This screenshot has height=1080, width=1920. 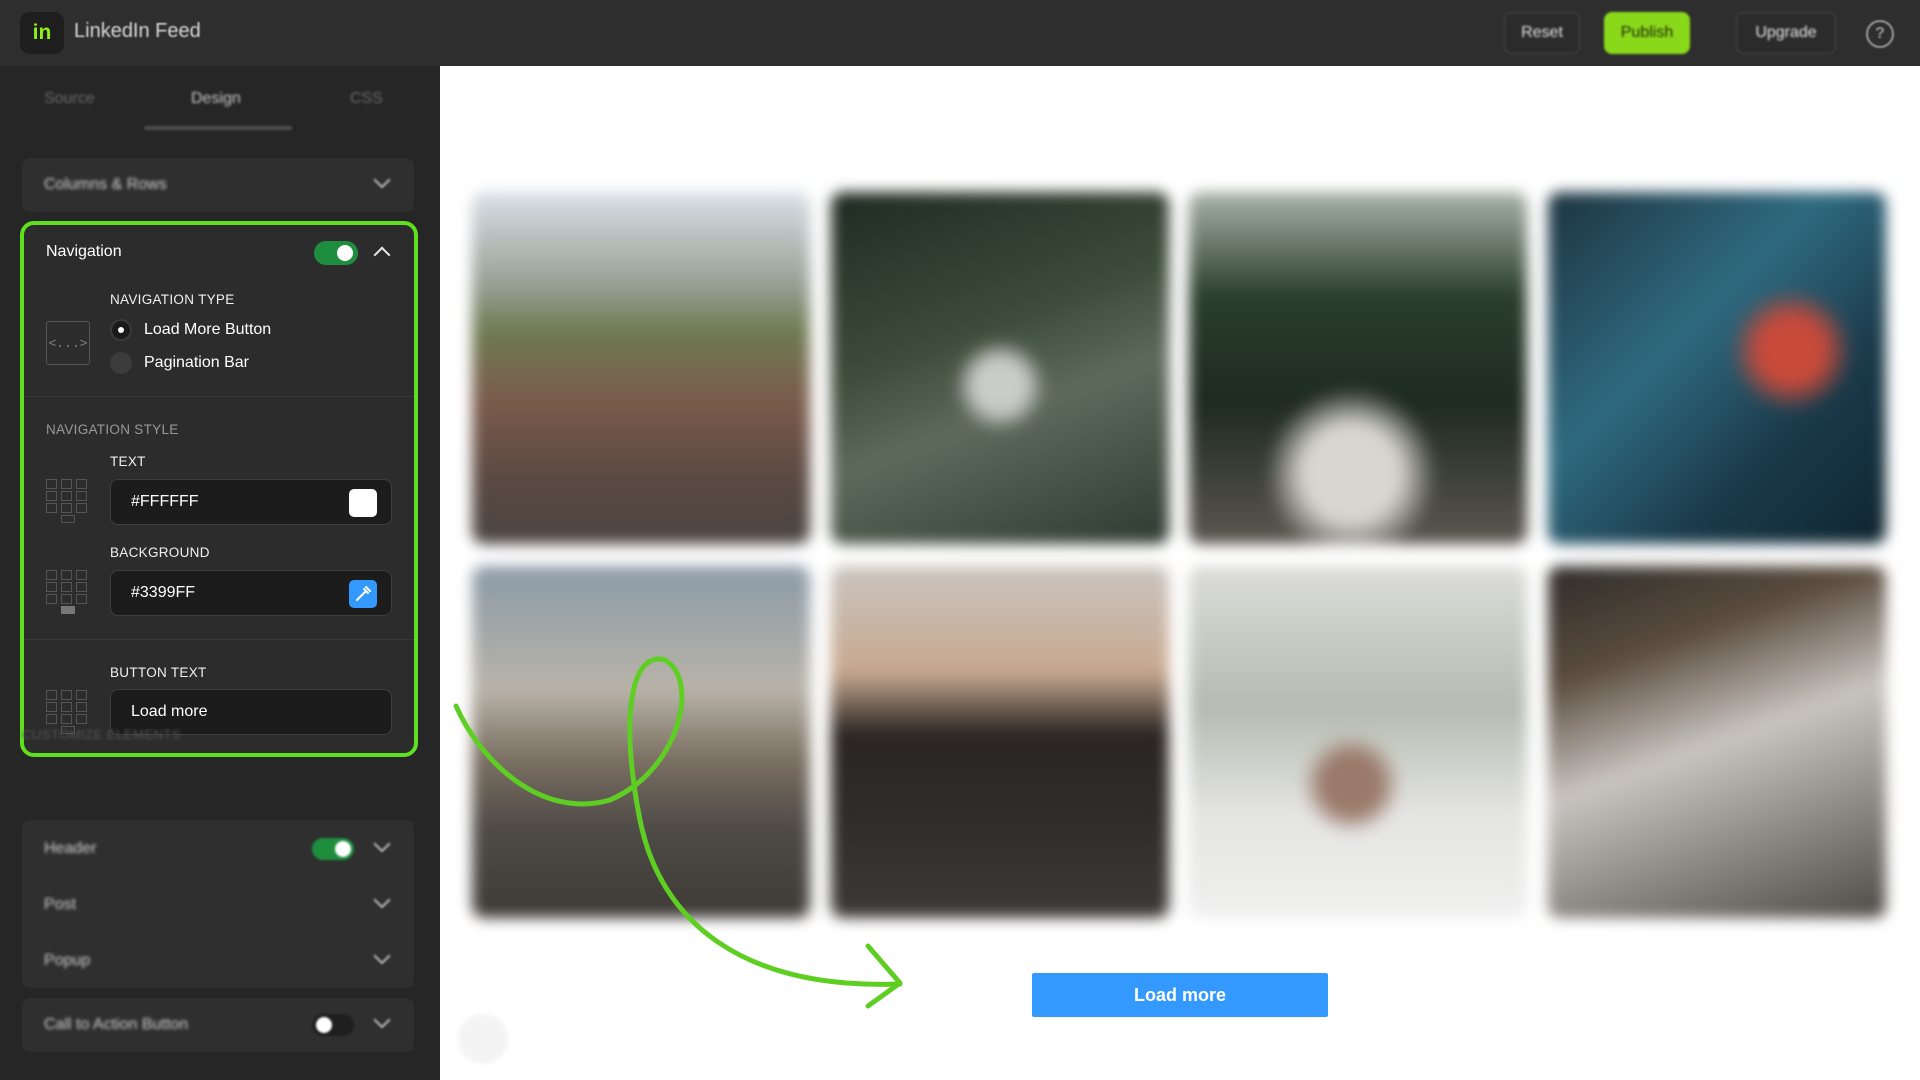 I want to click on top-bar: in LinkedIn Feed Reset Publish Upgrade ?, so click(x=960, y=33).